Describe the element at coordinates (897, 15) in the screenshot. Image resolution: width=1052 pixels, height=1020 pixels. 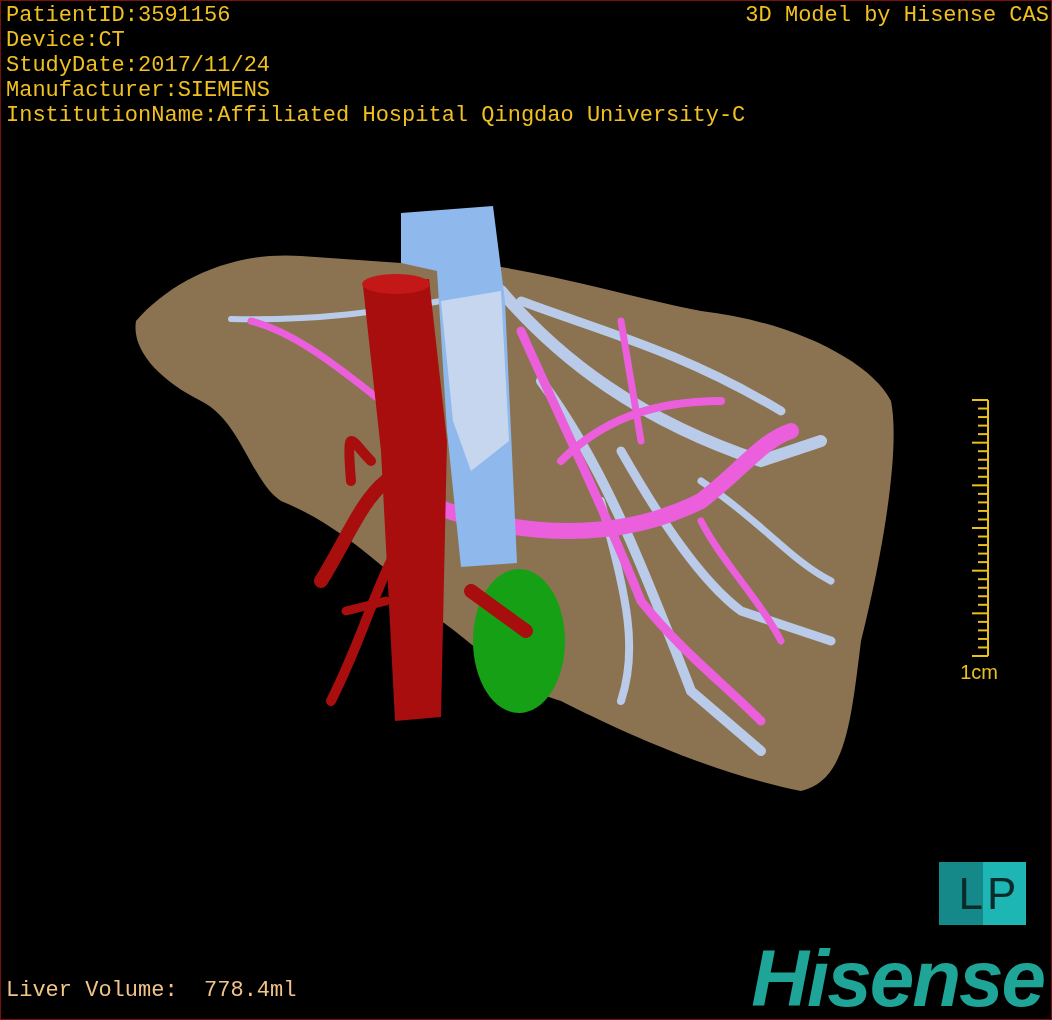
I see `viewer-title: 3D Model by Hisense CAS` at that location.